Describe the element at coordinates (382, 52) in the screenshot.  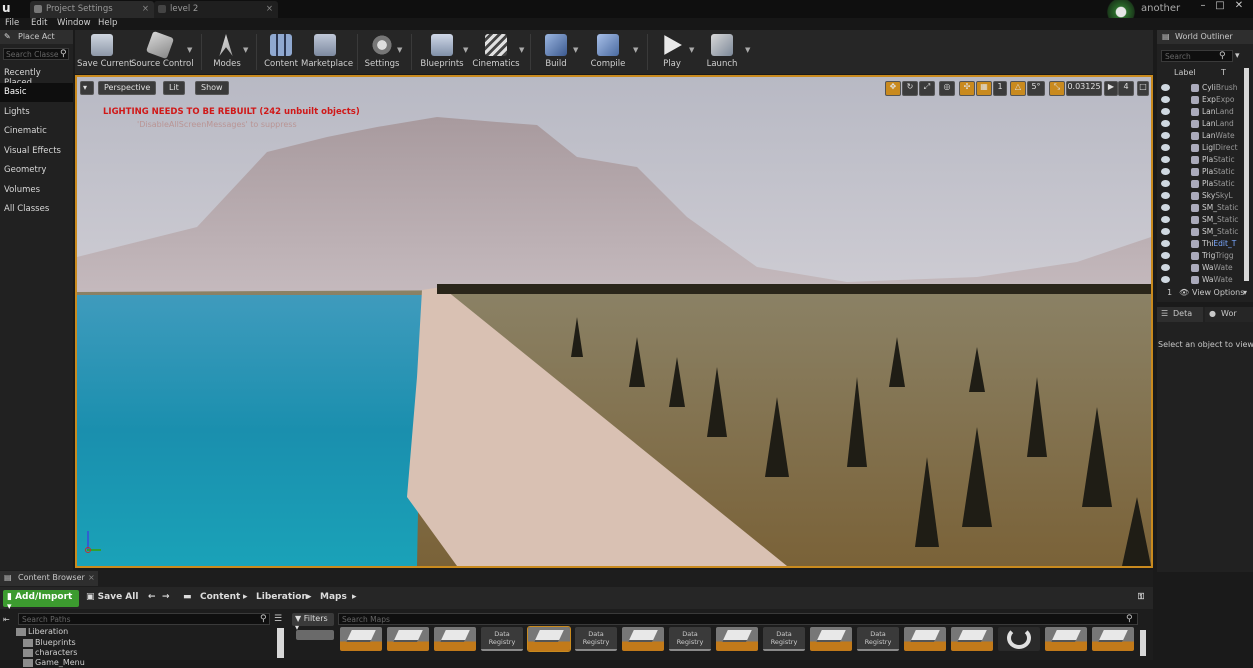
I see `settings-button: ▼ Settings` at that location.